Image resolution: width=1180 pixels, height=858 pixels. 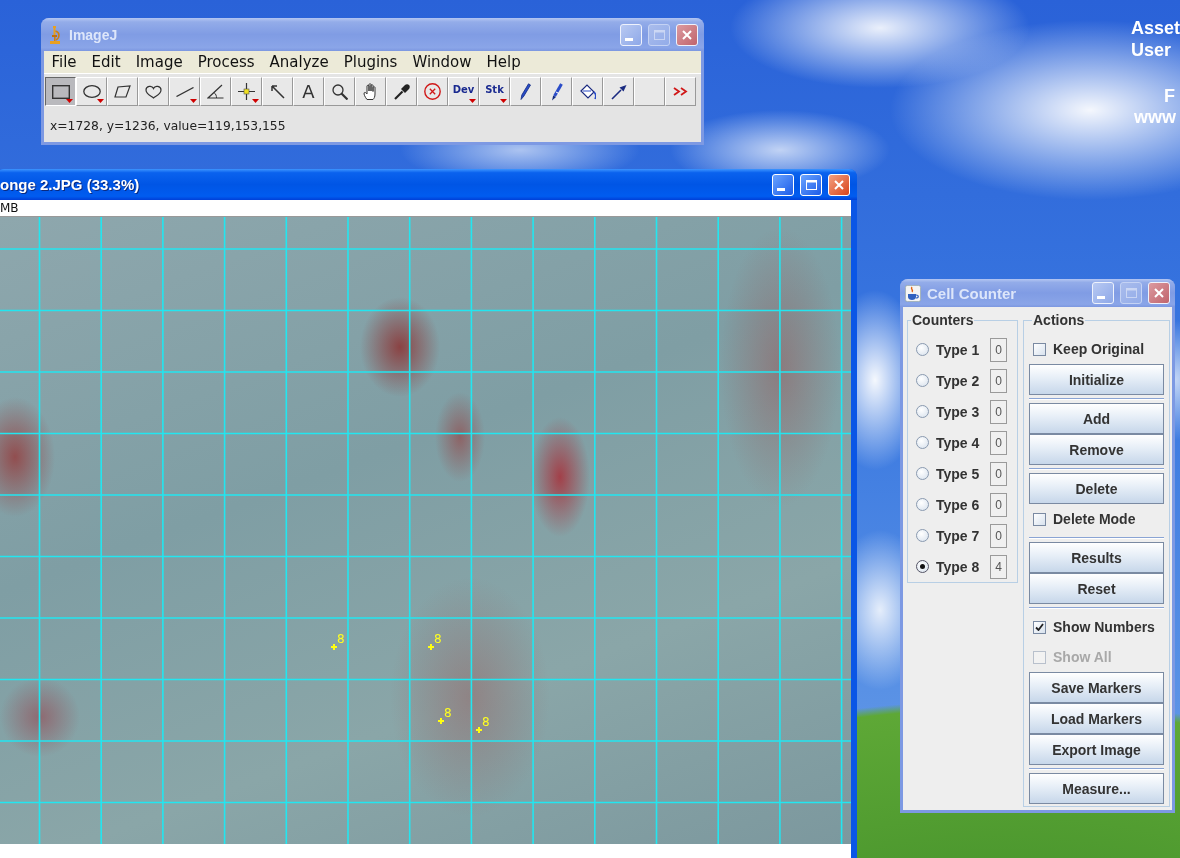 I want to click on hand-icon, so click(x=370, y=91).